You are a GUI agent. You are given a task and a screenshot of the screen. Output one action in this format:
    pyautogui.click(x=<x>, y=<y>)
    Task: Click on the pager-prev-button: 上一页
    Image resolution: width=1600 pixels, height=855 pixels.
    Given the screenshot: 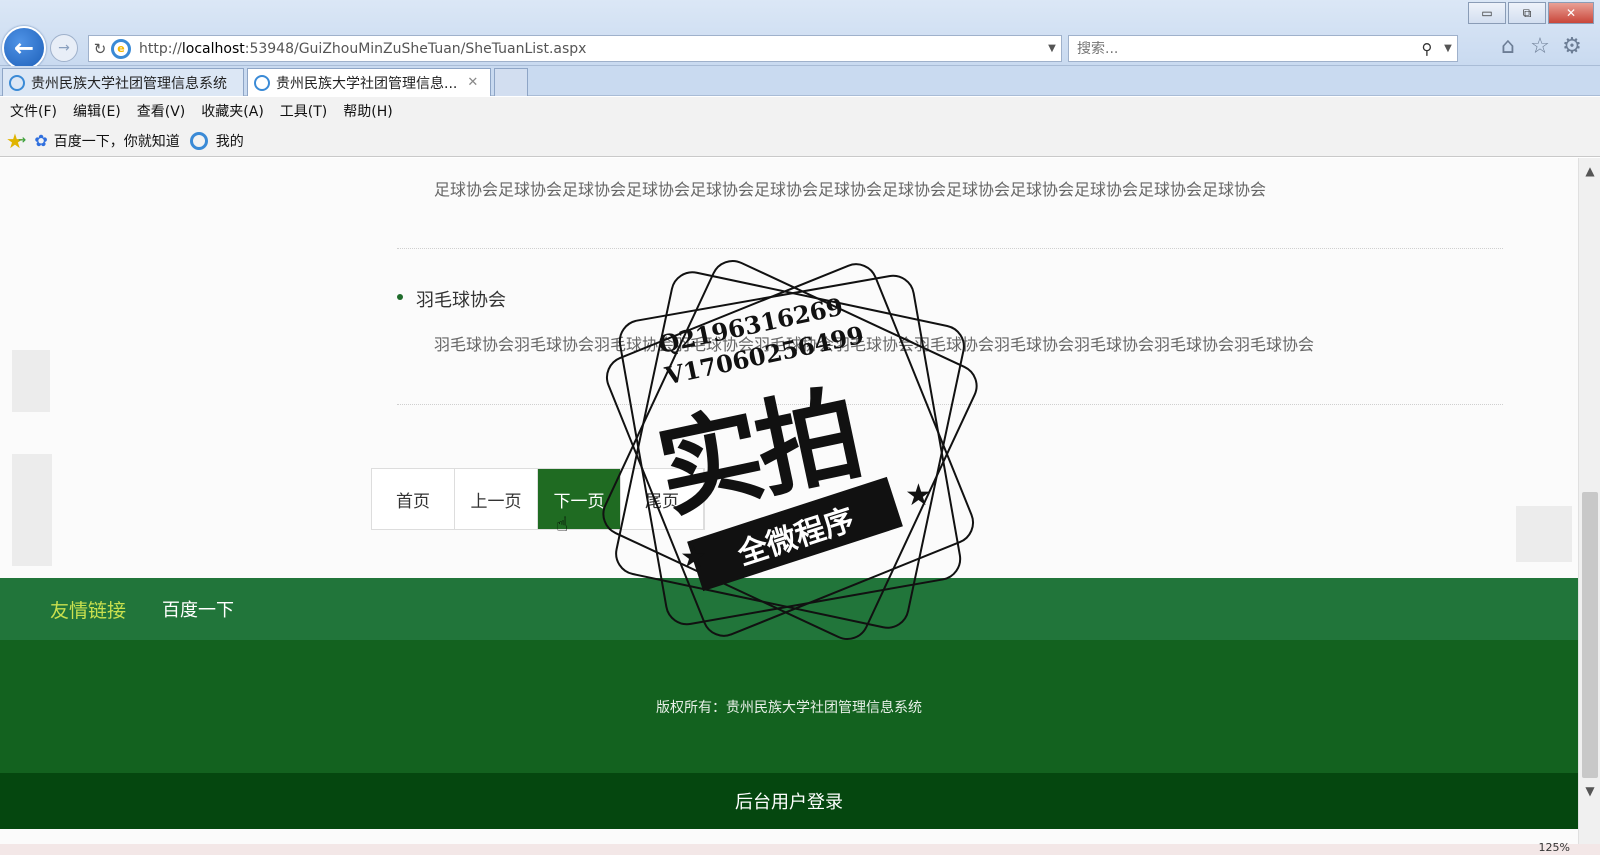 What is the action you would take?
    pyautogui.click(x=496, y=499)
    